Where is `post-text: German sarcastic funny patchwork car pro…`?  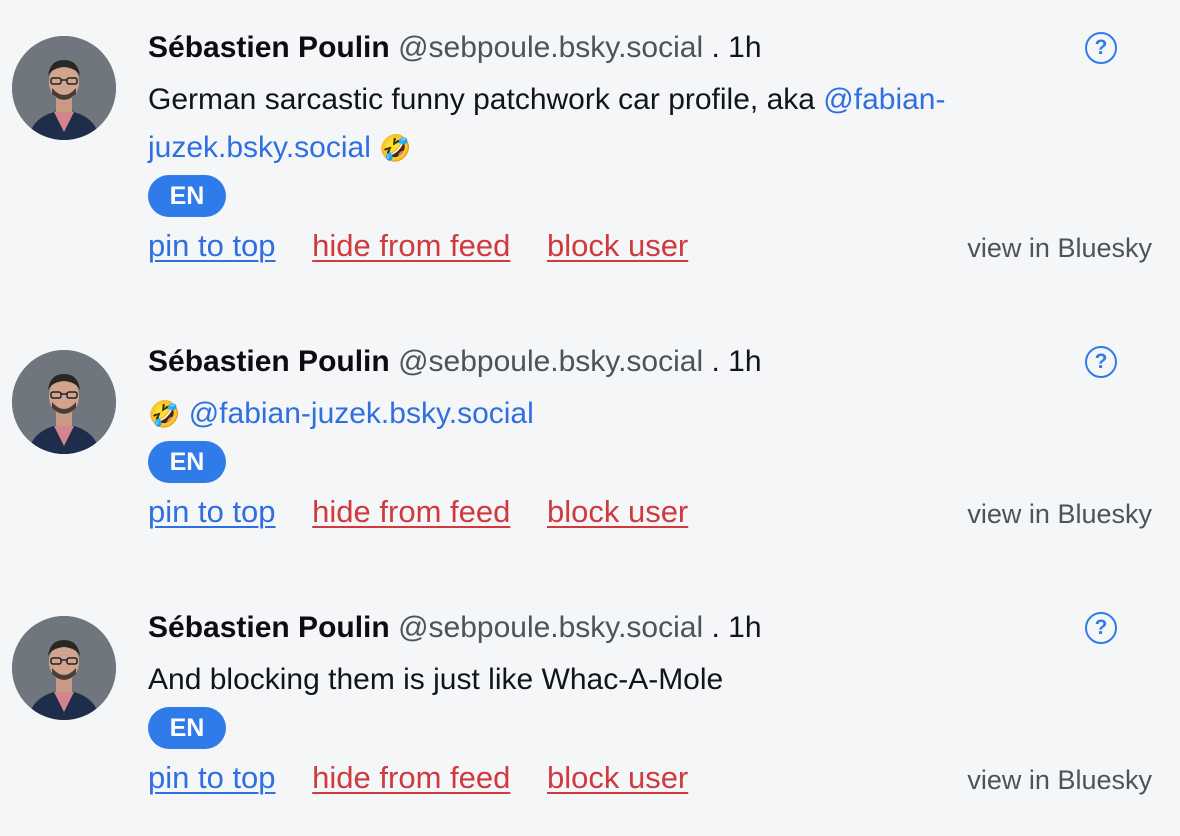 post-text: German sarcastic funny patchwork car pro… is located at coordinates (588, 124).